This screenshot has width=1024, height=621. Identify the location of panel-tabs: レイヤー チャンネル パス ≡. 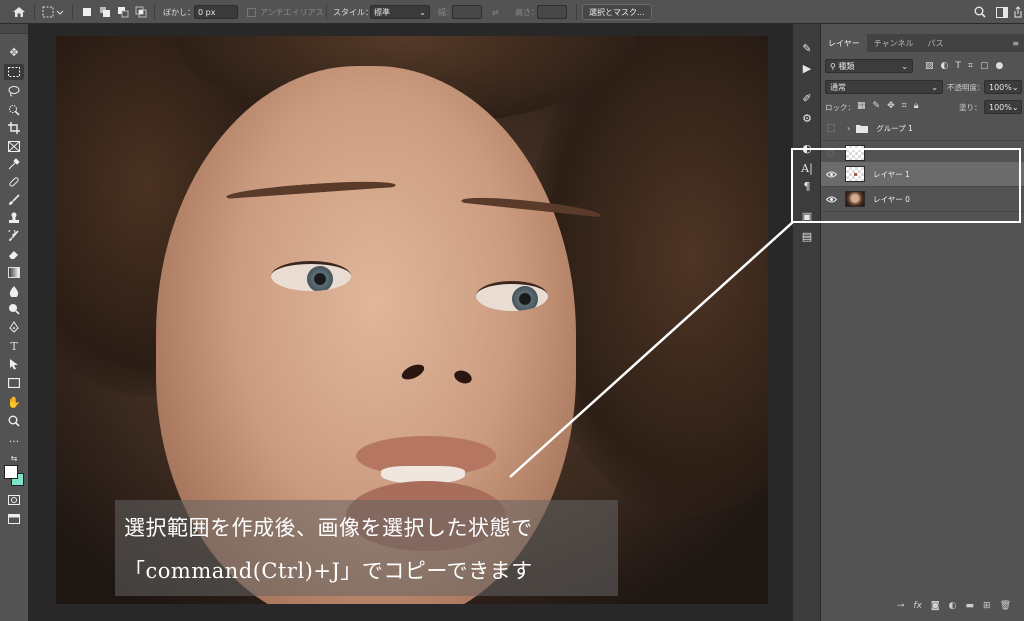
(922, 43).